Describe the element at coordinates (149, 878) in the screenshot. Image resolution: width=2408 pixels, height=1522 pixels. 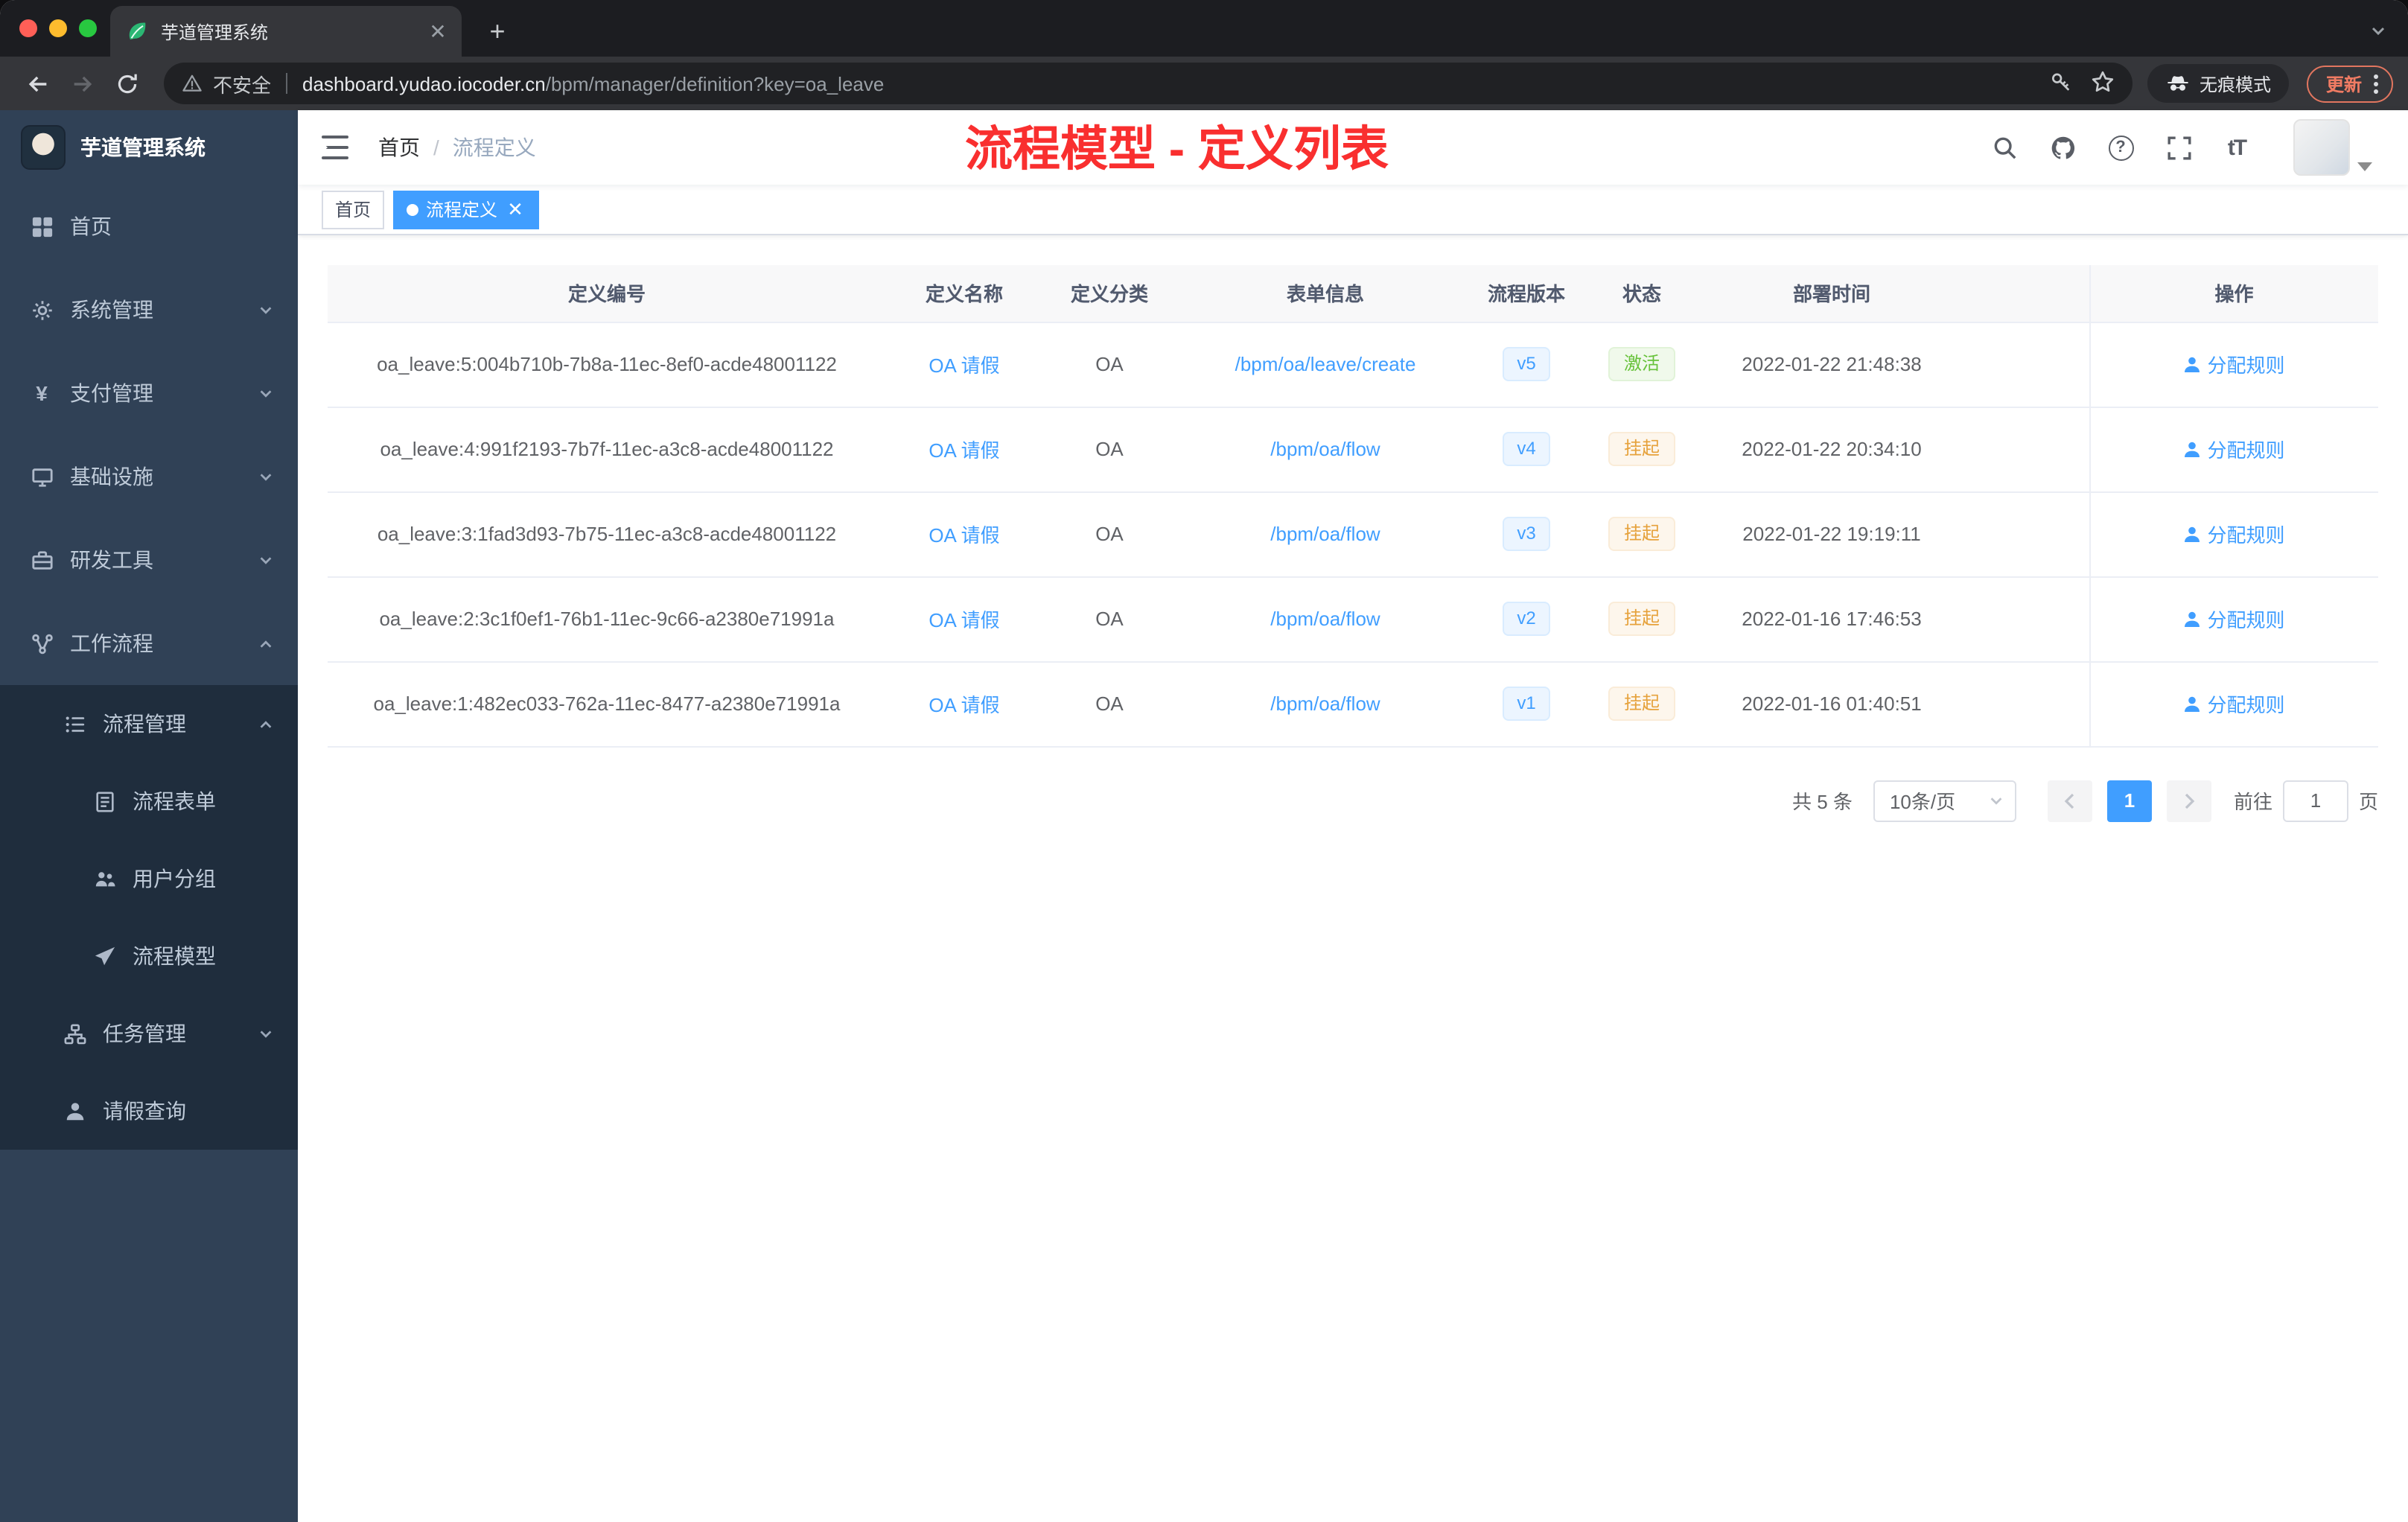
I see `sidebar-item-user-group: 用户分组` at that location.